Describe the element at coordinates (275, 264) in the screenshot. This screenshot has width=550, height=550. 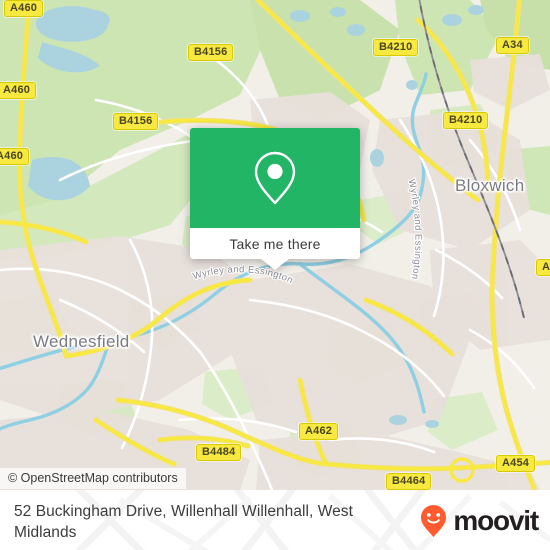
I see `card-pointer-arrow` at that location.